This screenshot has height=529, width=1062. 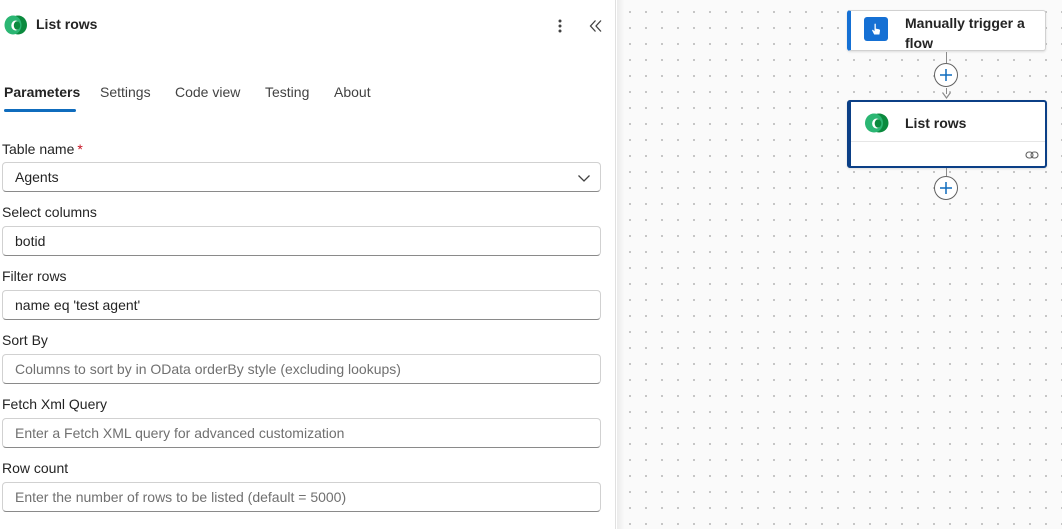 I want to click on select-columns-label: Select columns, so click(x=49, y=212).